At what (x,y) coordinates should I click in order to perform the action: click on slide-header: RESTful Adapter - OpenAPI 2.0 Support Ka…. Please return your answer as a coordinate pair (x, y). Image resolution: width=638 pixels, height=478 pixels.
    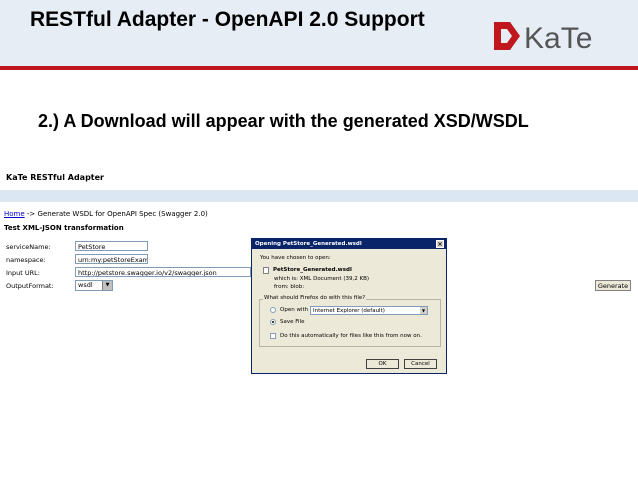
    Looking at the image, I should click on (319, 33).